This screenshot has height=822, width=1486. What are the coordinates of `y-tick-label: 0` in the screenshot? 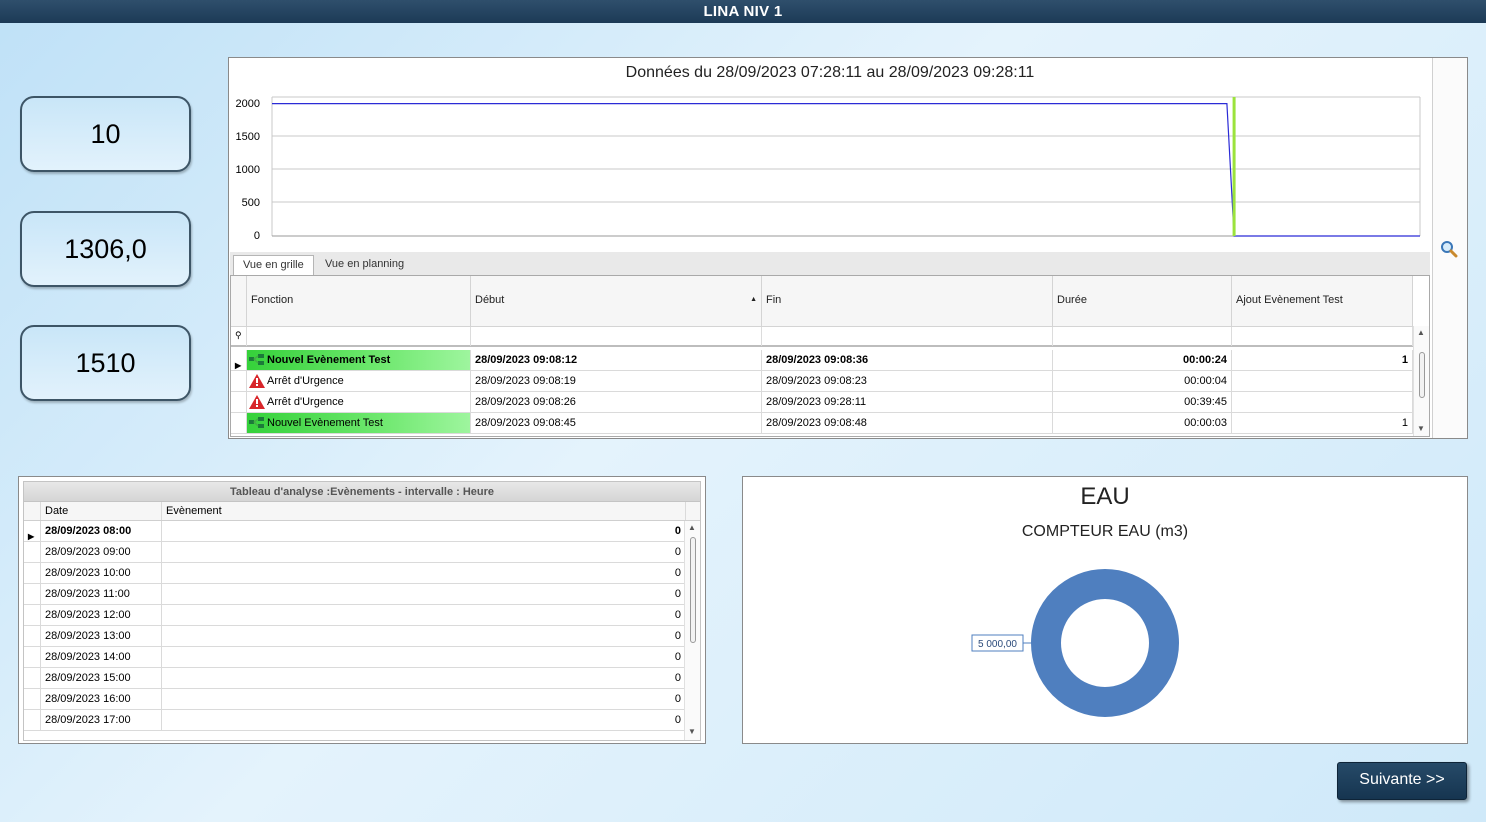 It's located at (257, 236).